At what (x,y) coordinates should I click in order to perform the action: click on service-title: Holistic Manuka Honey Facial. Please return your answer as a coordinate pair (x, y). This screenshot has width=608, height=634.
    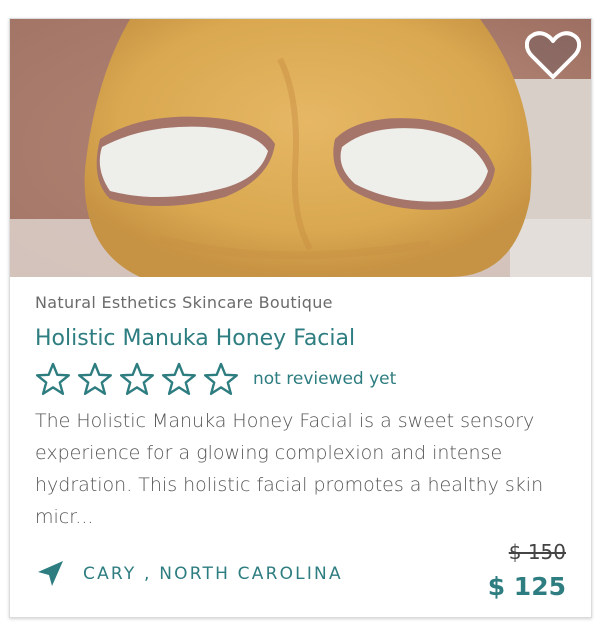
    Looking at the image, I should click on (195, 338).